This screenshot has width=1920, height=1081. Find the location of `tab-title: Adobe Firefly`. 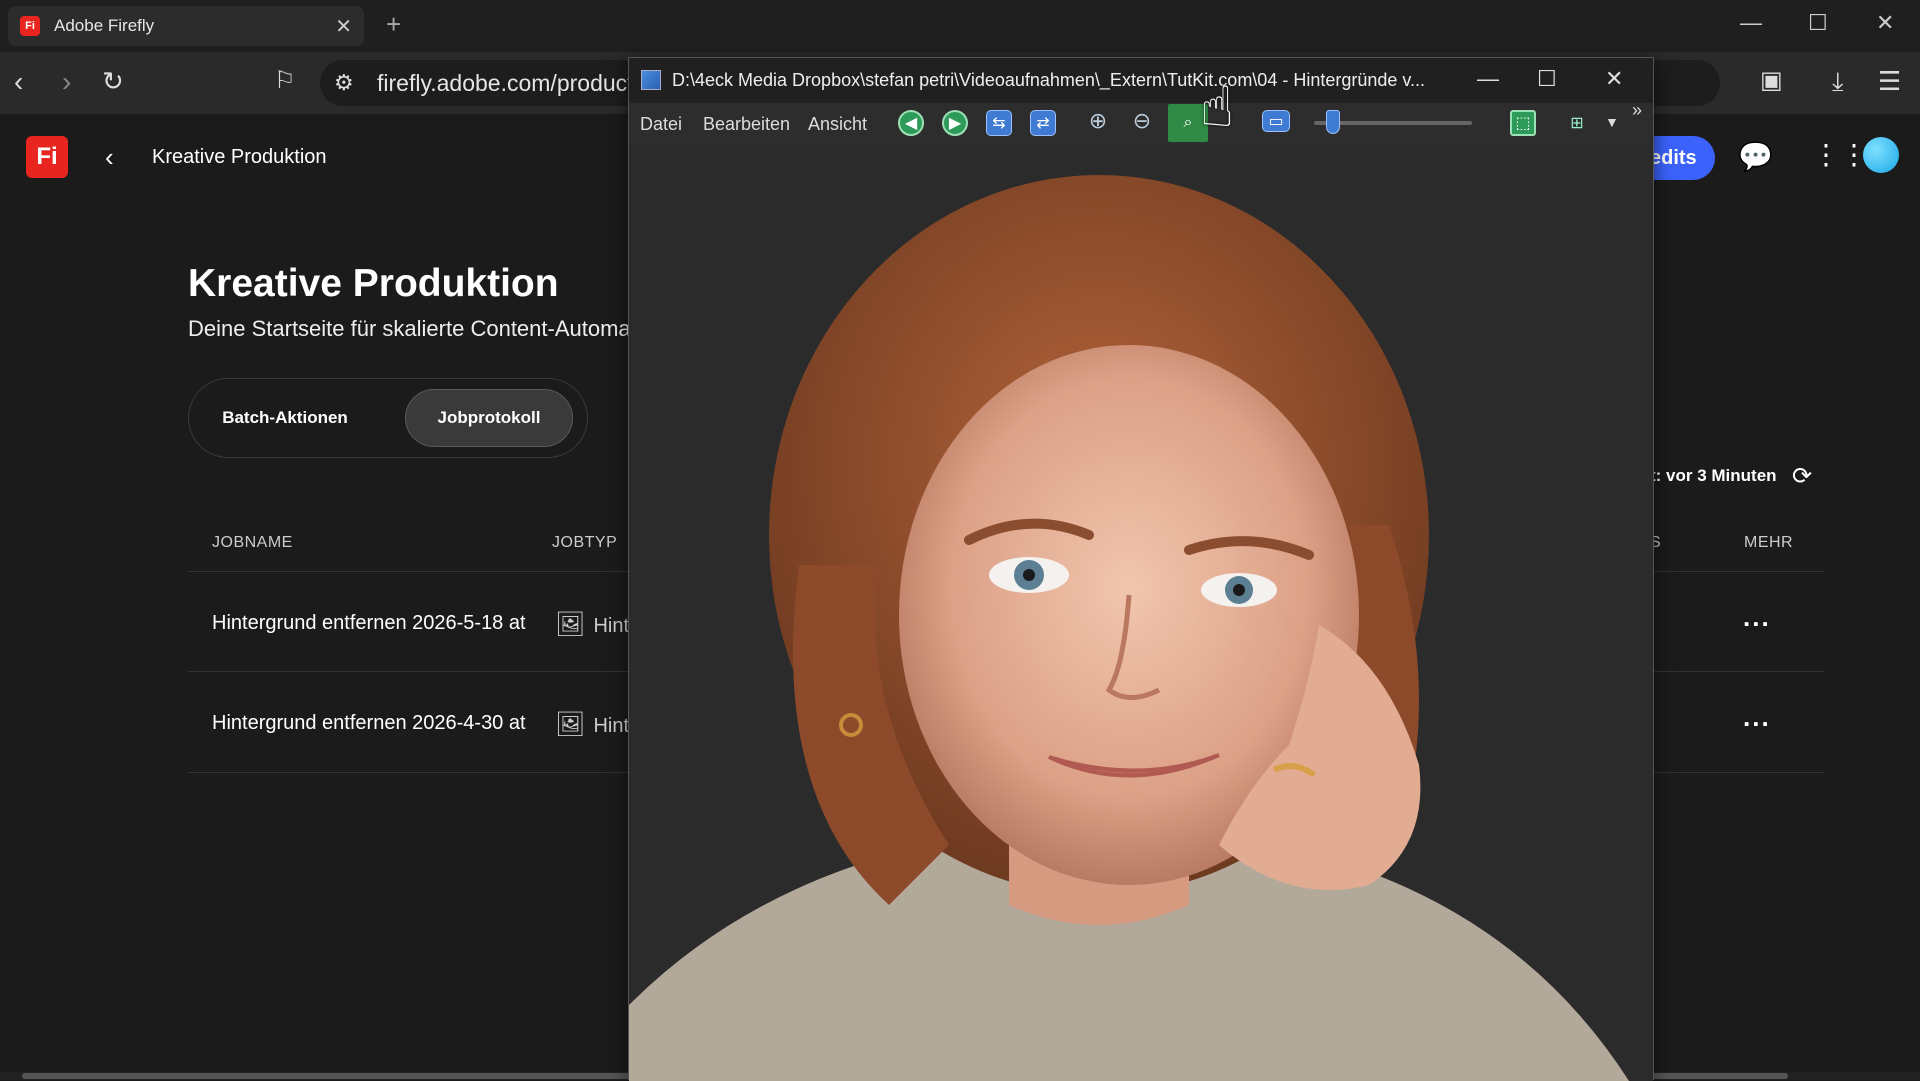

tab-title: Adobe Firefly is located at coordinates (104, 25).